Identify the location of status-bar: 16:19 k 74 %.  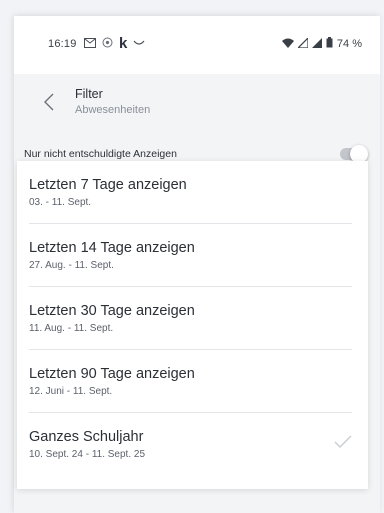
(197, 45).